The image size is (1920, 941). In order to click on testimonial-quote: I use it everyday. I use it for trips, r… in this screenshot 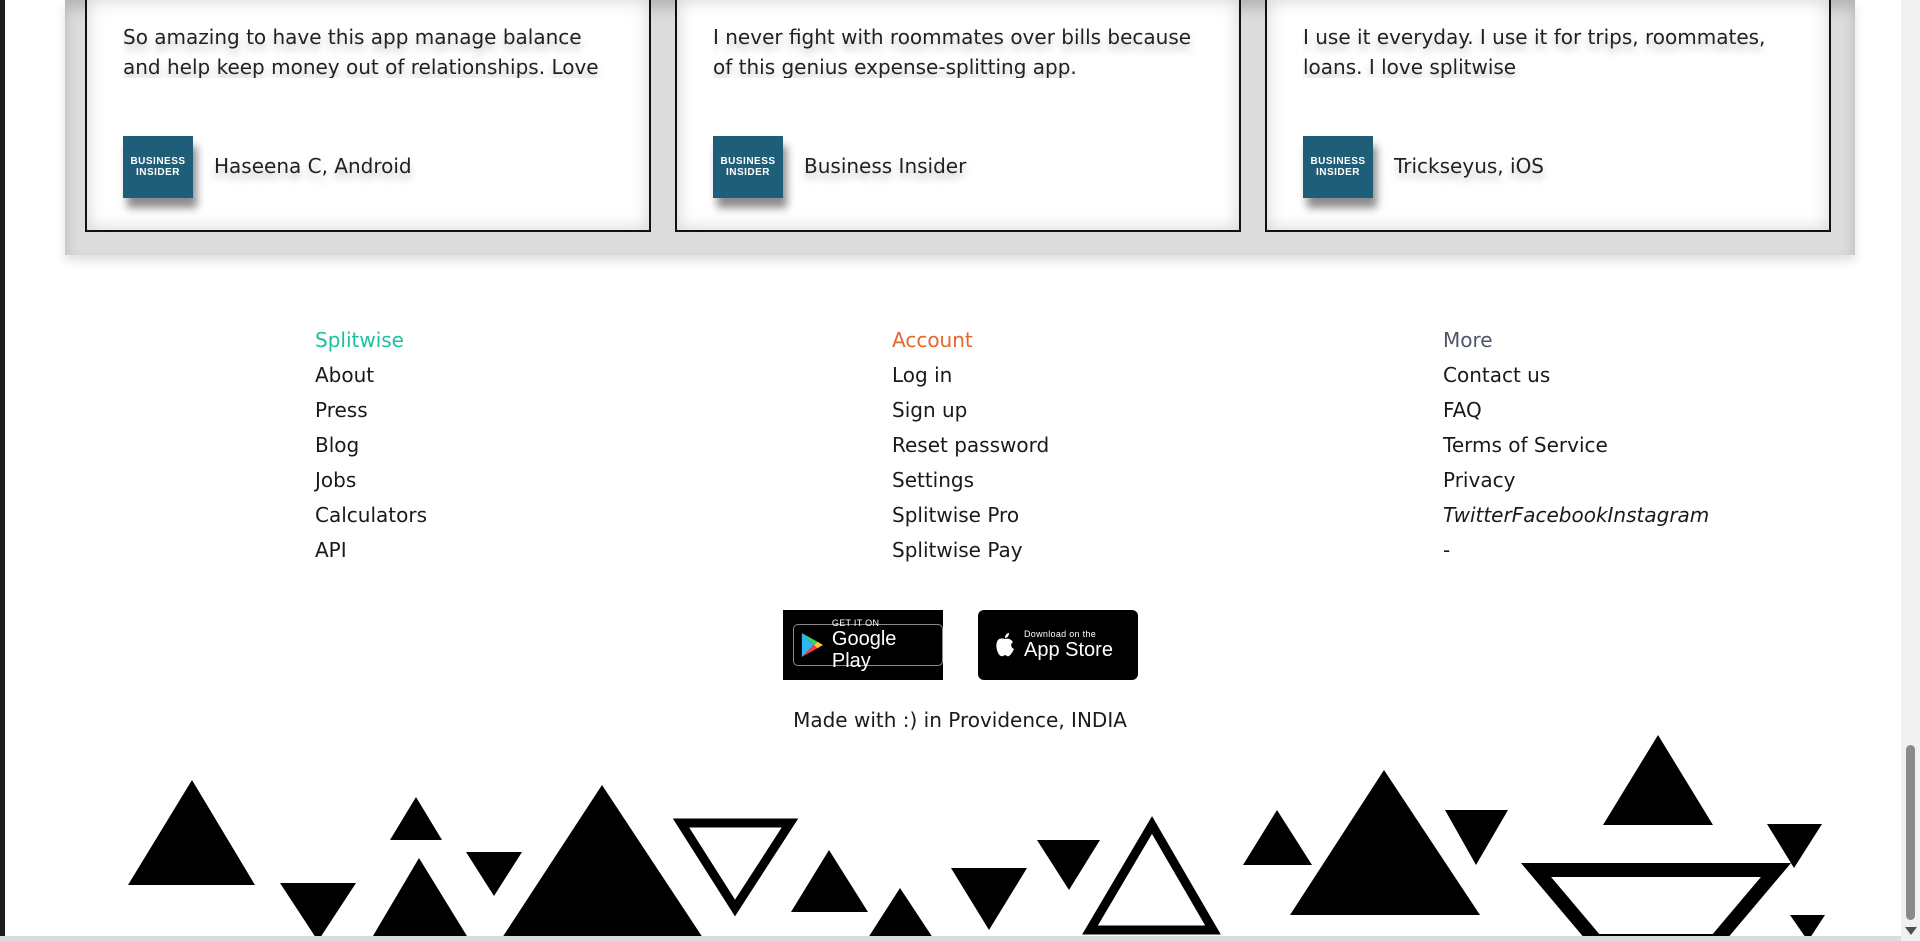, I will do `click(1534, 51)`.